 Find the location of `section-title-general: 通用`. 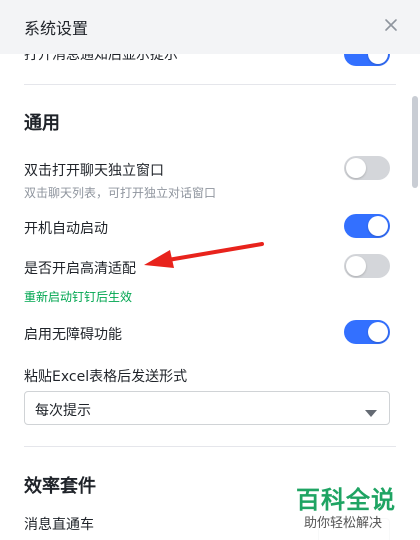

section-title-general: 通用 is located at coordinates (42, 123).